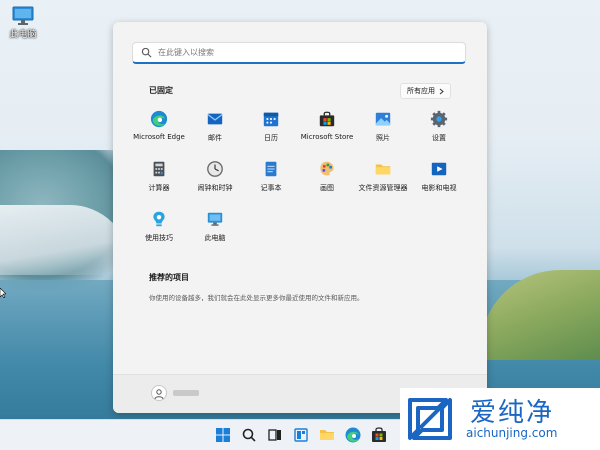 This screenshot has width=600, height=450. I want to click on recommended-section-title: 推荐的项目, so click(169, 277).